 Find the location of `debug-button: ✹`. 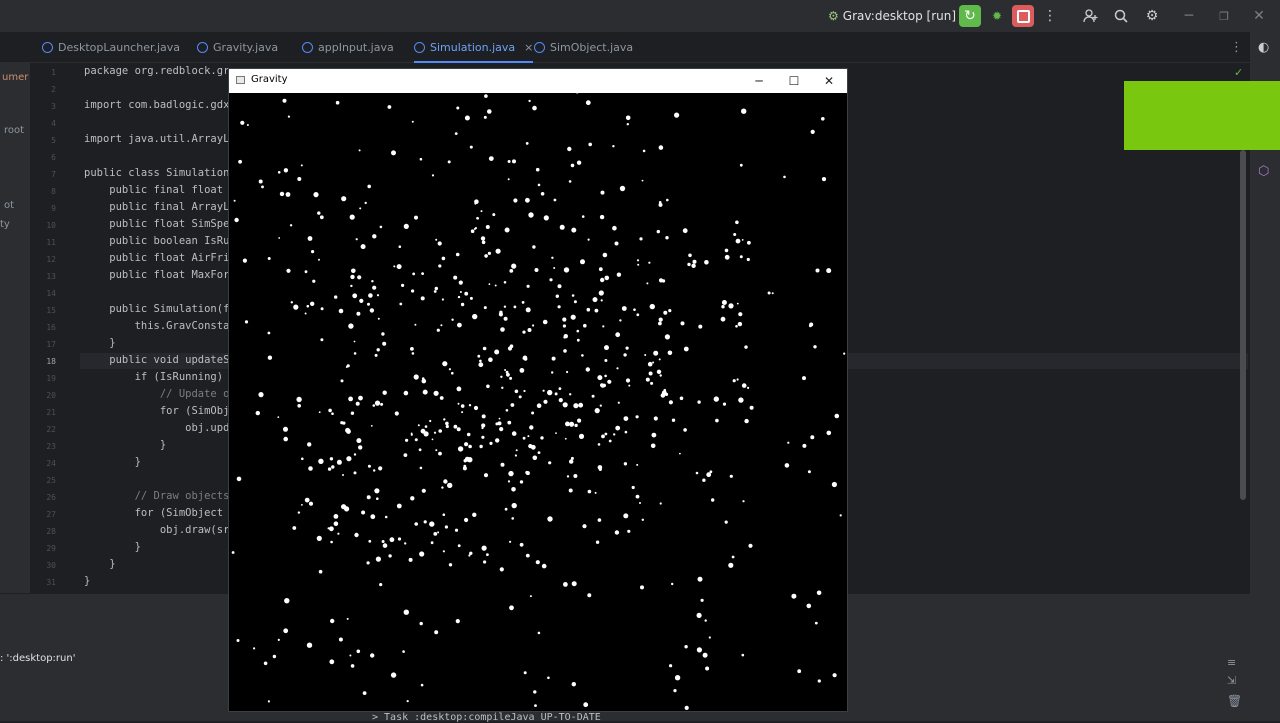

debug-button: ✹ is located at coordinates (997, 16).